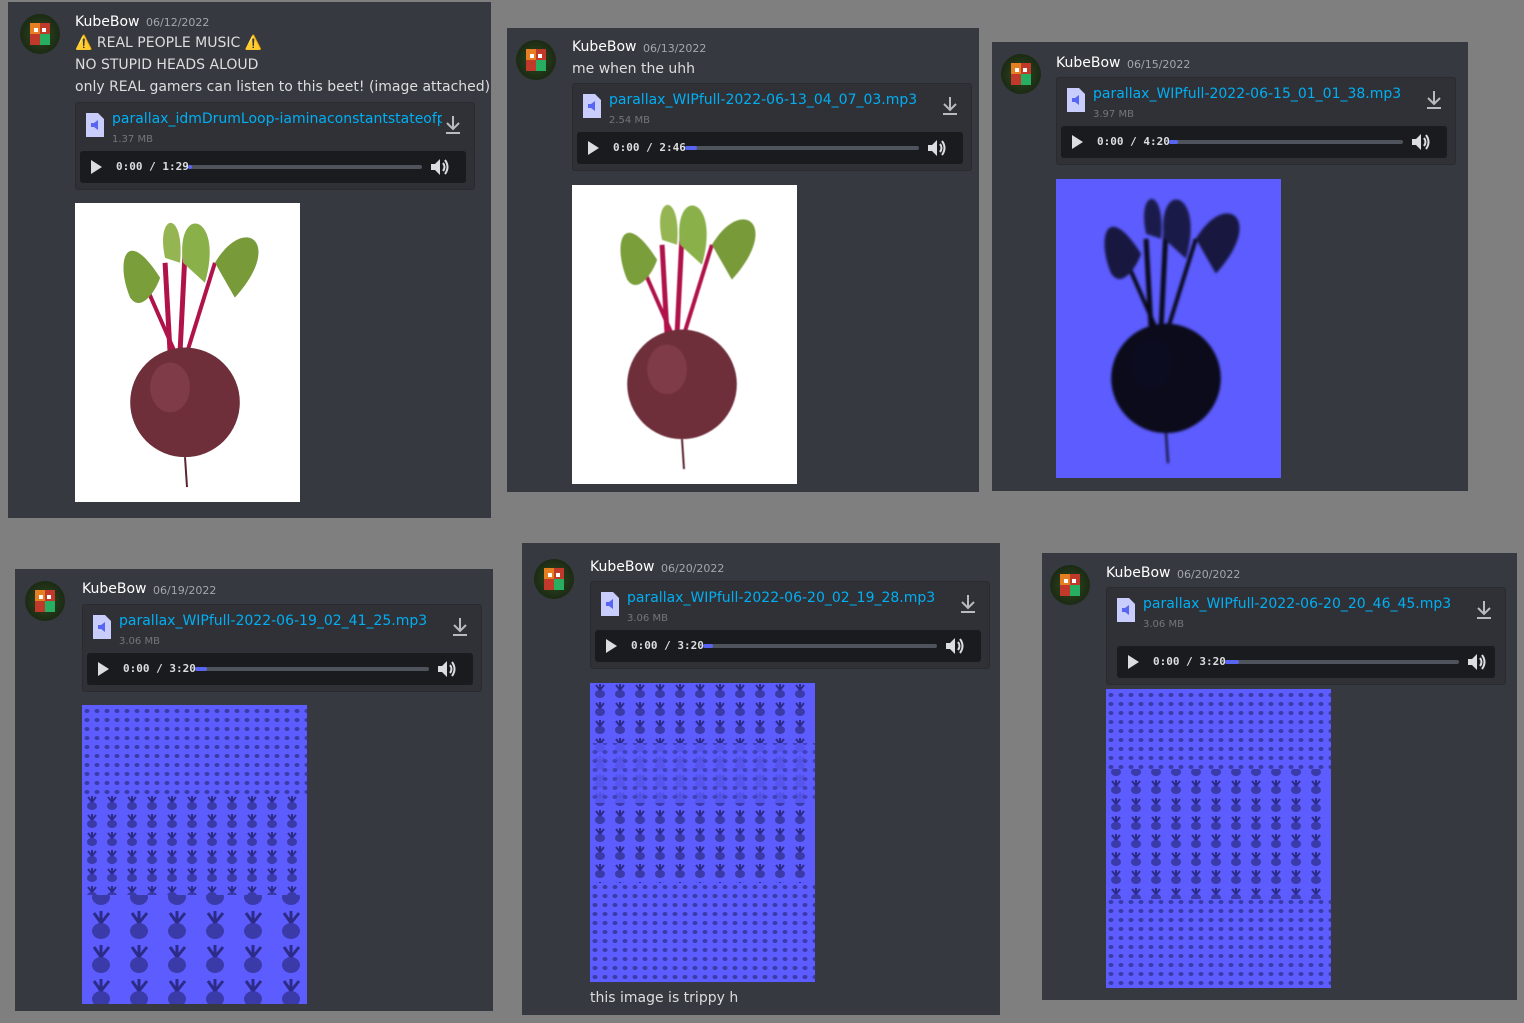  Describe the element at coordinates (792, 598) in the screenshot. I see `file-name-link: parallax_WIPfull-2022-06-20_02_19_28.mp3` at that location.